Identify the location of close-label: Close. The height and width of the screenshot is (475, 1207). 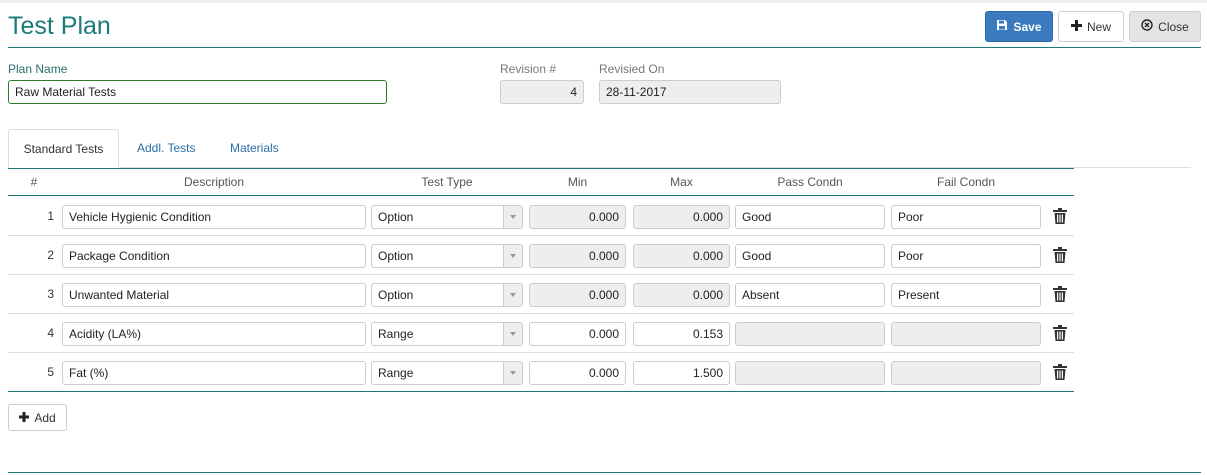
(1173, 26).